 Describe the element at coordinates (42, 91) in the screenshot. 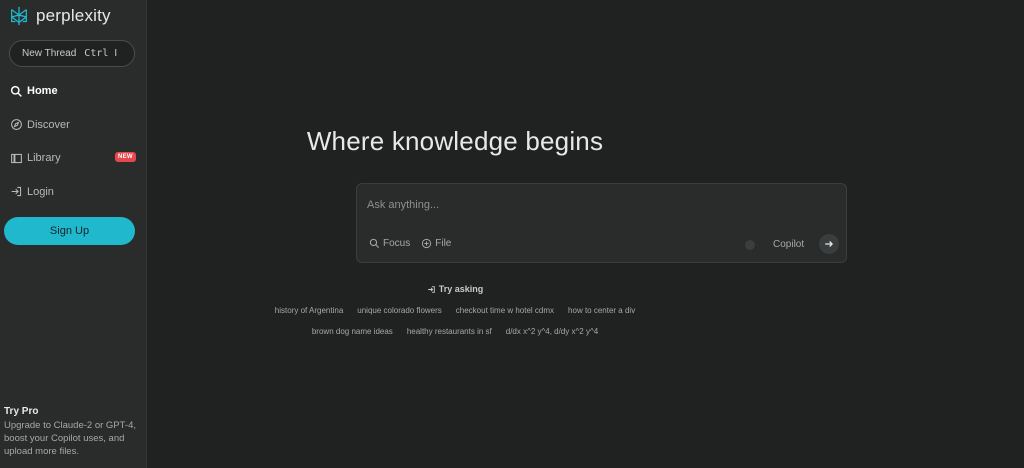

I see `sidebar-item-label: Home` at that location.